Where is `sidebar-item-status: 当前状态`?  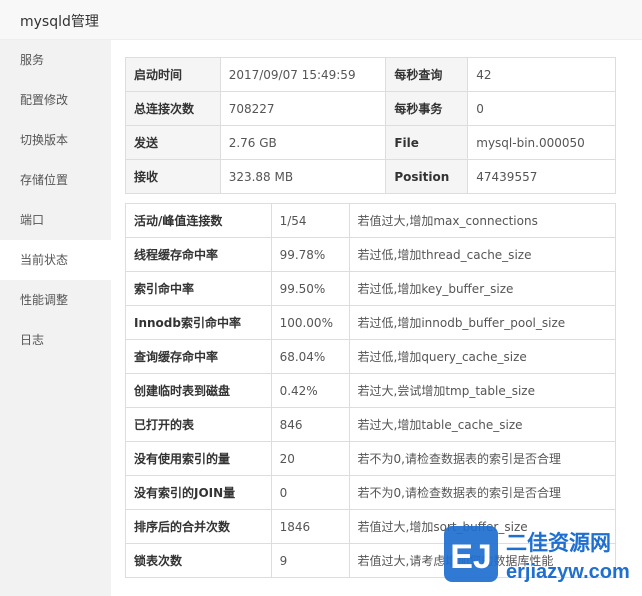
sidebar-item-status: 当前状态 is located at coordinates (55, 260).